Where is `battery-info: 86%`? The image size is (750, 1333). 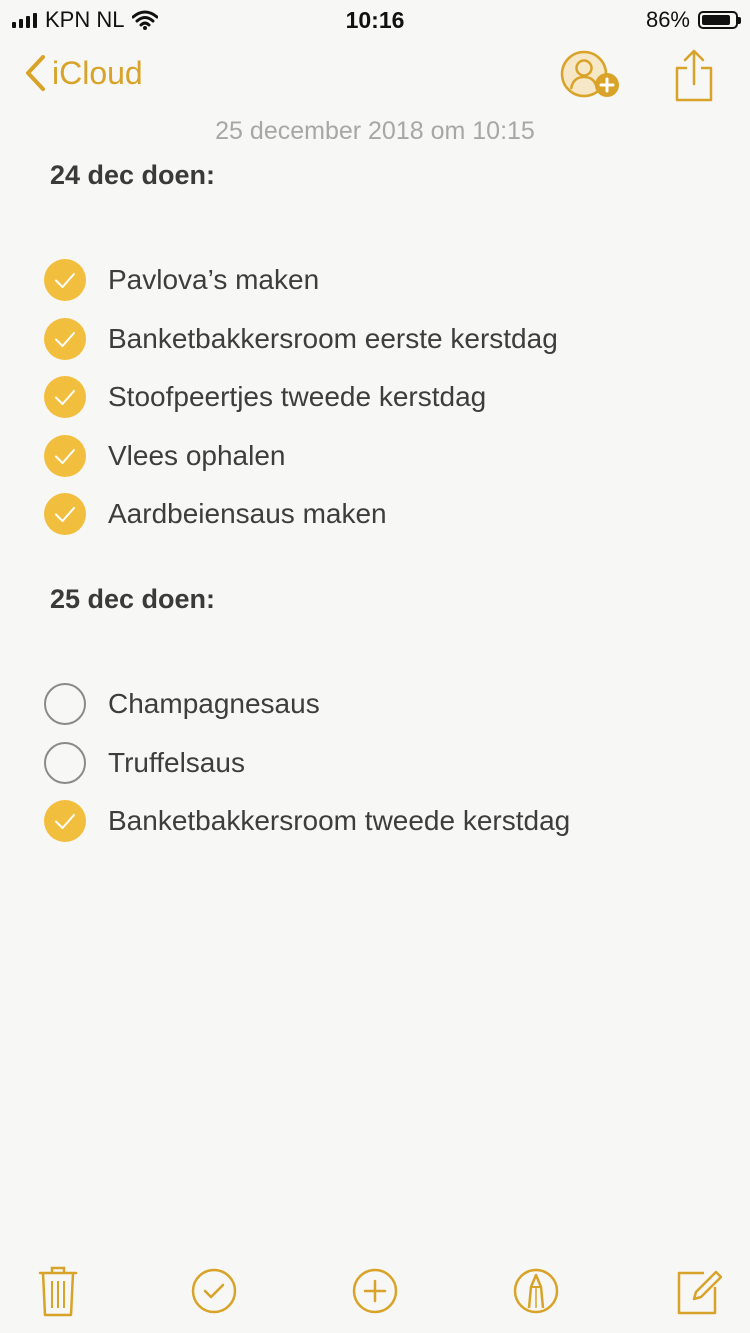 battery-info: 86% is located at coordinates (693, 20).